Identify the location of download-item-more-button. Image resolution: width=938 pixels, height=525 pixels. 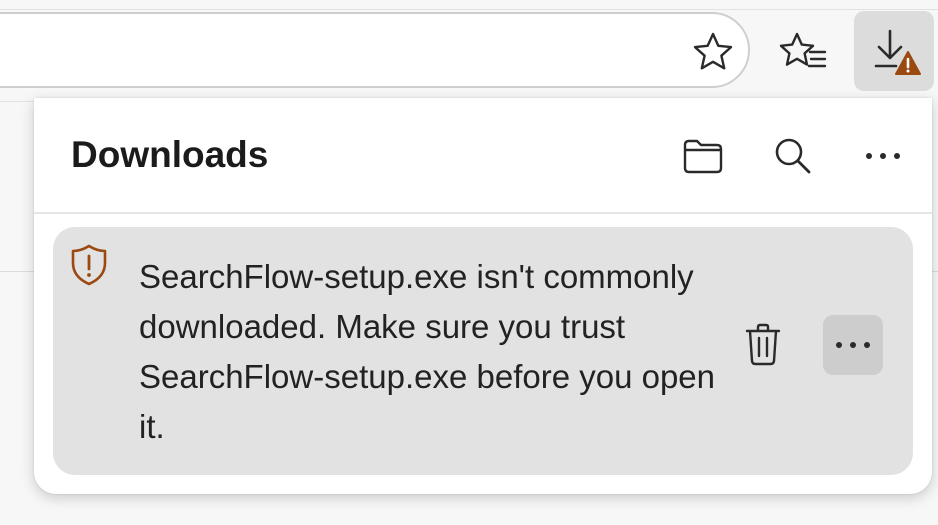
(853, 345).